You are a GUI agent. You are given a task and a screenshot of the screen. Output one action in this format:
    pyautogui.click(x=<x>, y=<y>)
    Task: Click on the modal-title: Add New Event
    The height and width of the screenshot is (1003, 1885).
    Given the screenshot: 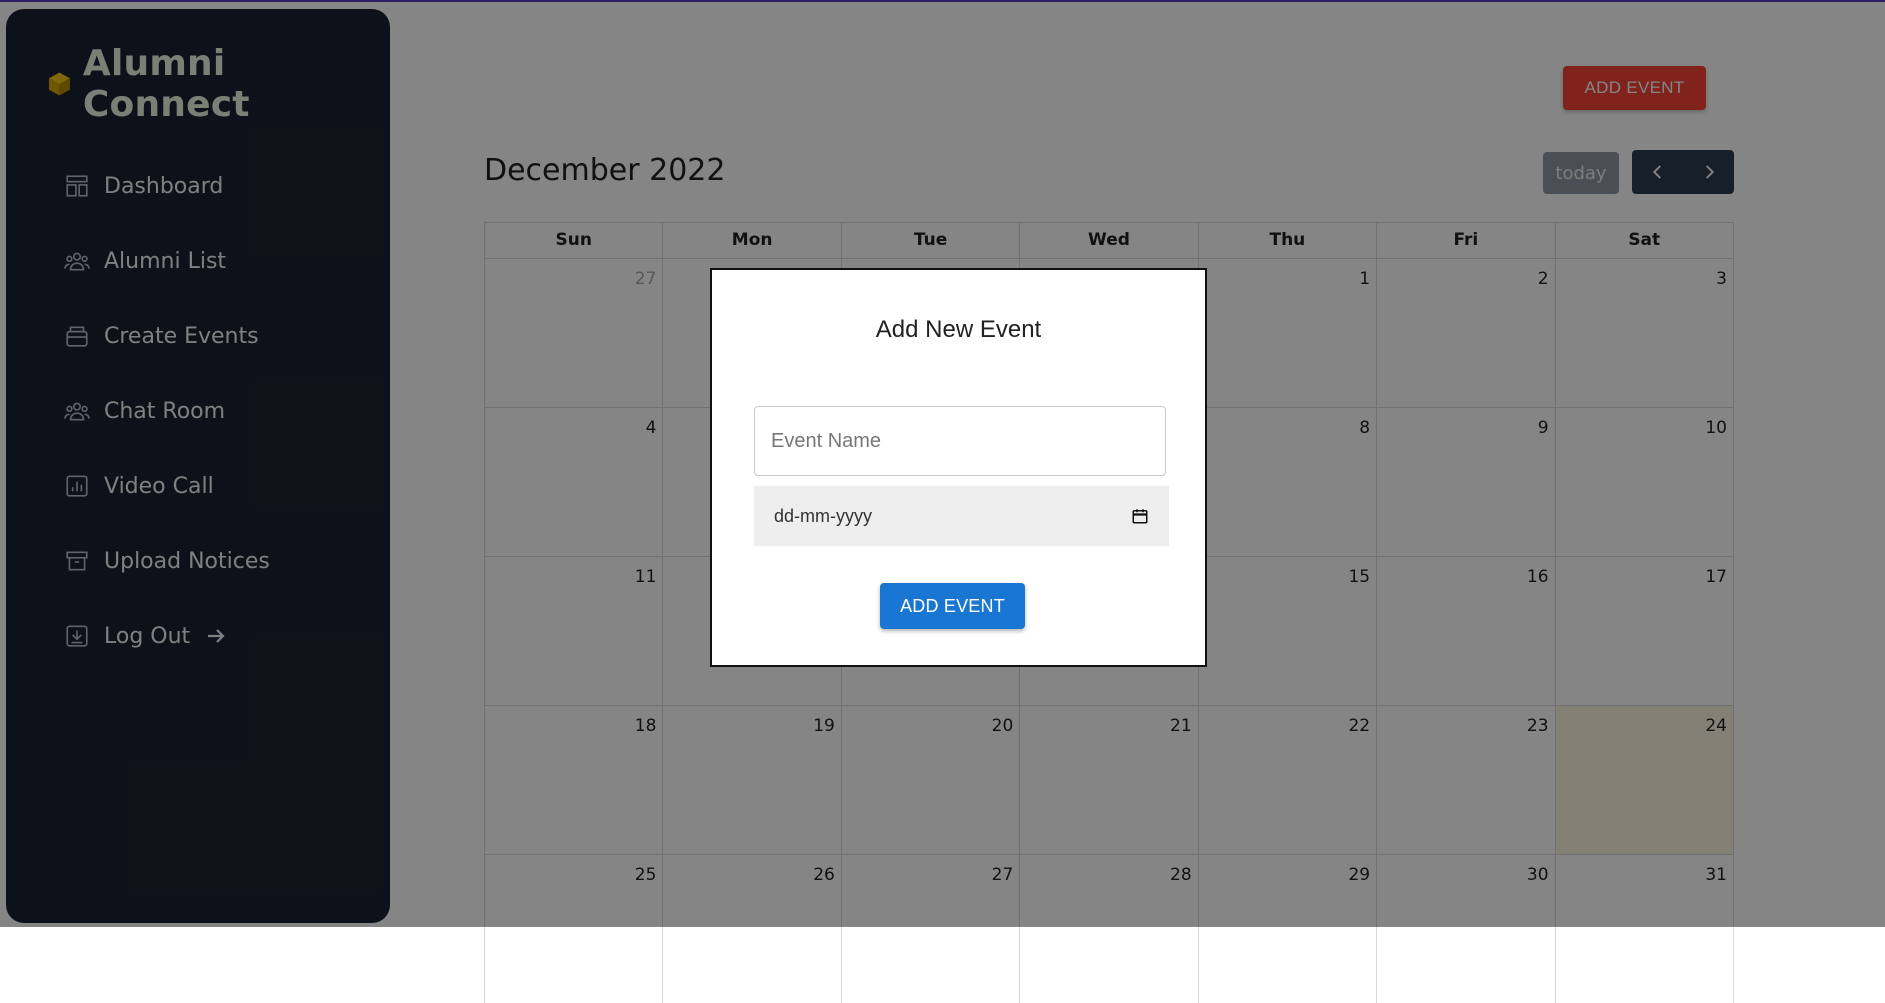 What is the action you would take?
    pyautogui.click(x=958, y=329)
    